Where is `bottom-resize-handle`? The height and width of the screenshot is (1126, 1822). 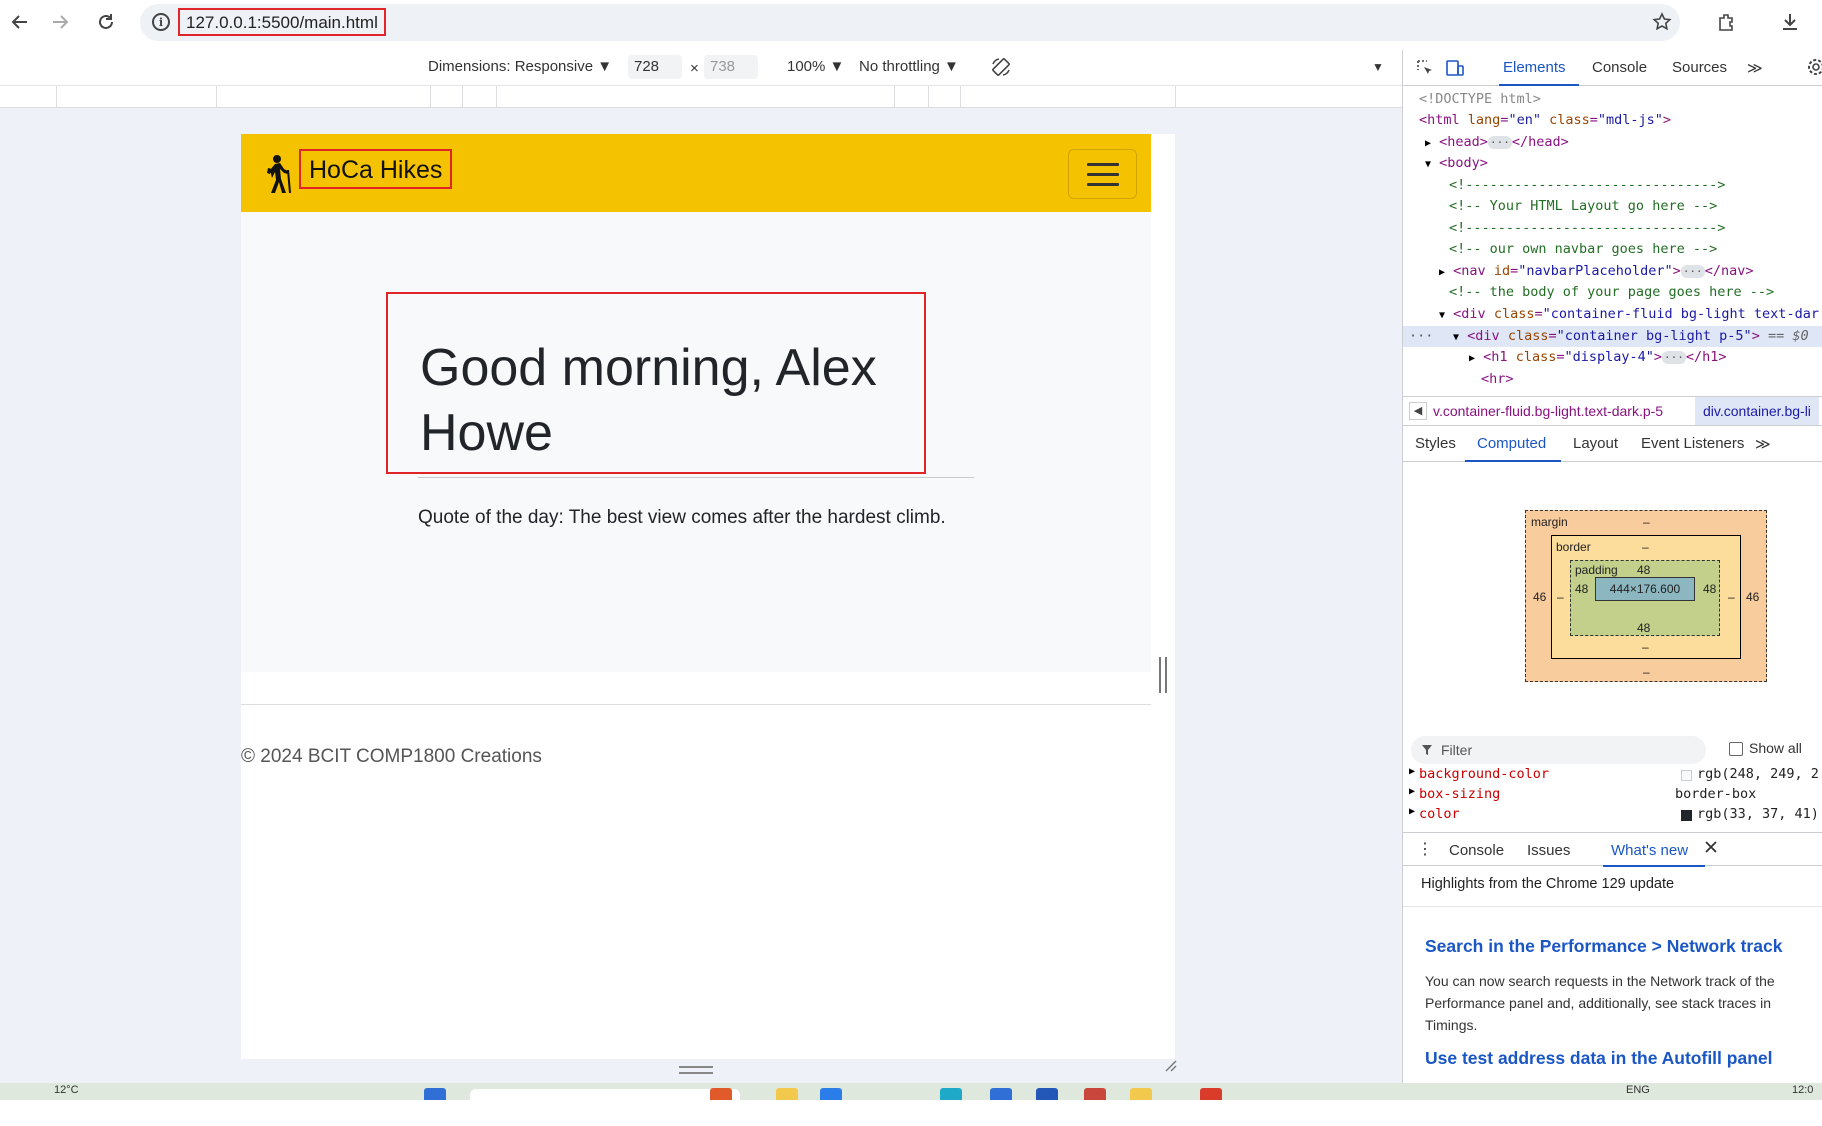 bottom-resize-handle is located at coordinates (696, 1070).